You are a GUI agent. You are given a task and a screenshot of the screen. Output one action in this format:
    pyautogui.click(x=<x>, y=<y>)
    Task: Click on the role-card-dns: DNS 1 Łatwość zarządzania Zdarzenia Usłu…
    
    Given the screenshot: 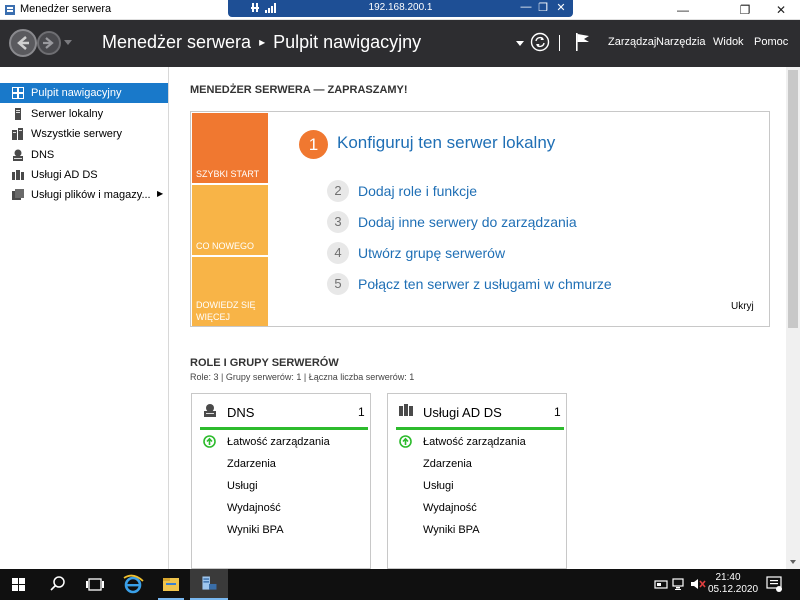 What is the action you would take?
    pyautogui.click(x=281, y=481)
    